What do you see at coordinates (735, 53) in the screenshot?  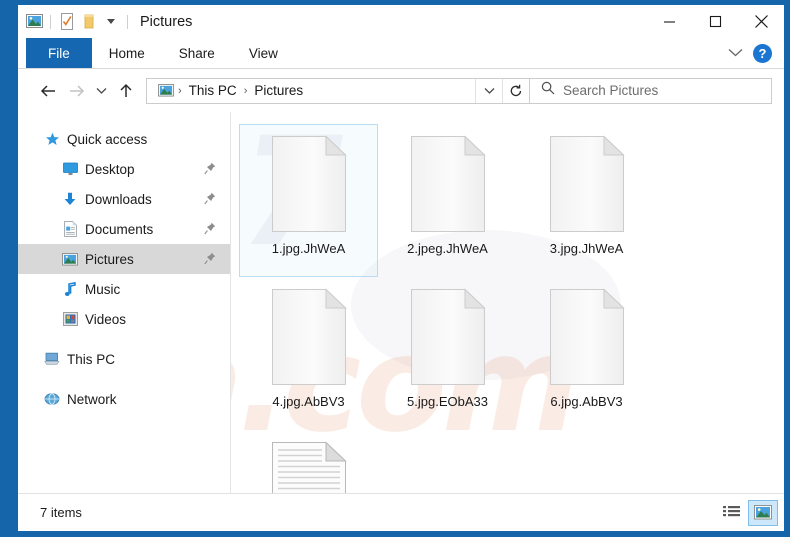 I see `expand-ribbon-chevron-icon` at bounding box center [735, 53].